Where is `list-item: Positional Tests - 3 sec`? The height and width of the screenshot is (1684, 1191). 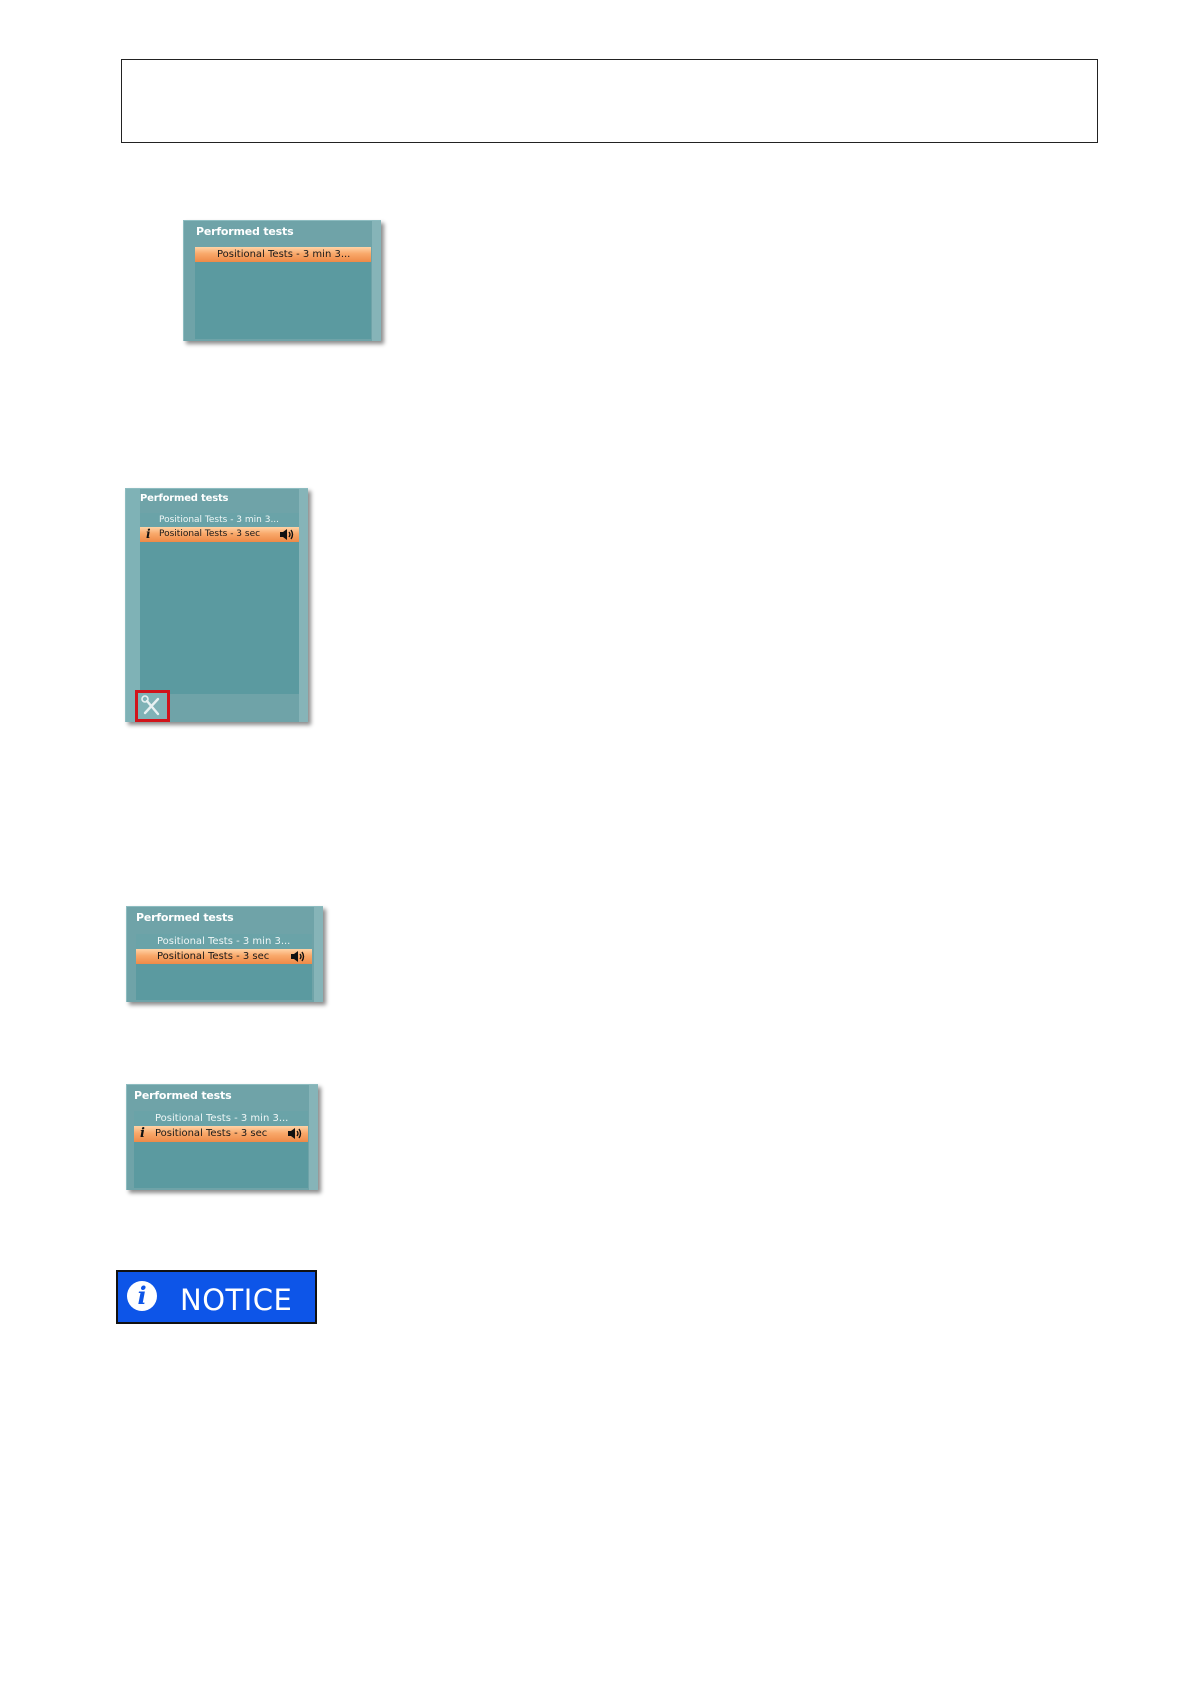 list-item: Positional Tests - 3 sec is located at coordinates (224, 956).